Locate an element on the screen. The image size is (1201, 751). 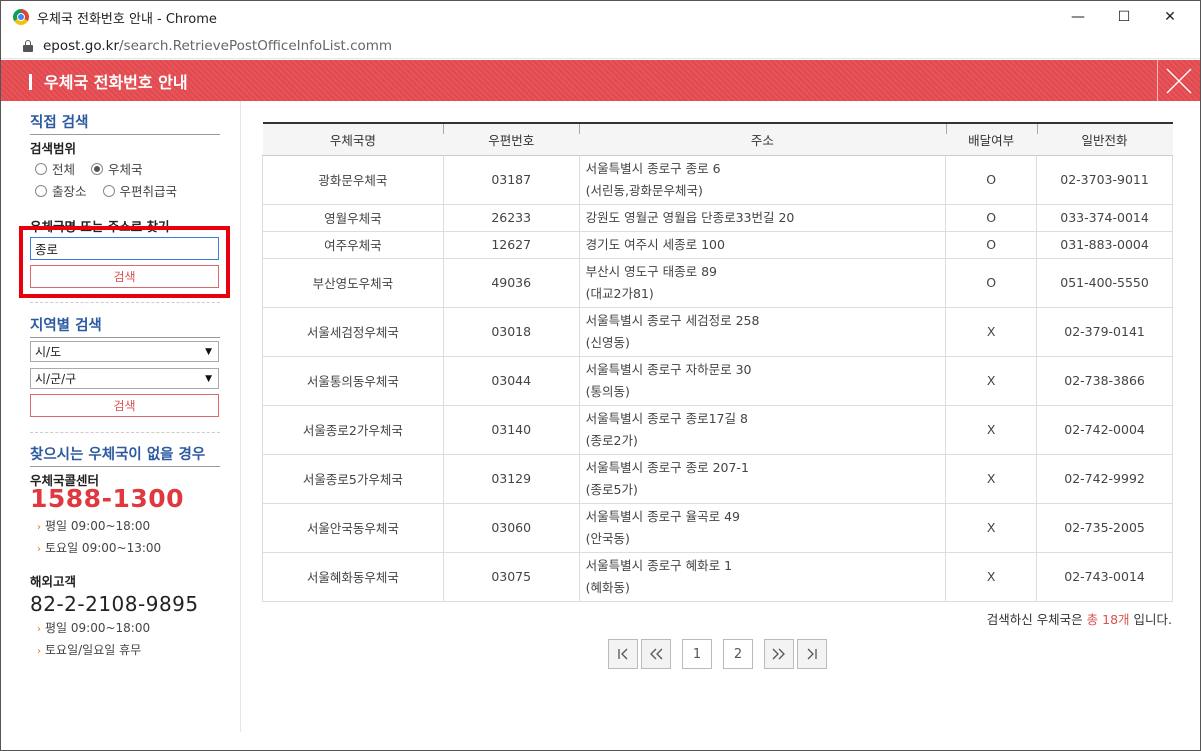
address-line-1: 서울특별시 종로구 종로 207-1 is located at coordinates (667, 467).